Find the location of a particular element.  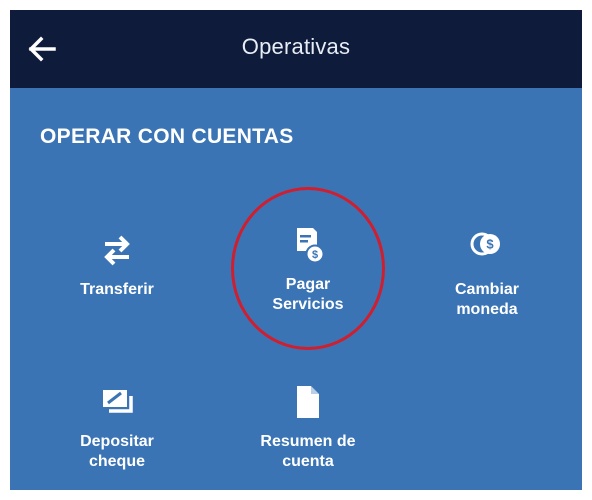

section-title: OPERAR CON CUENTAS is located at coordinates (167, 136).